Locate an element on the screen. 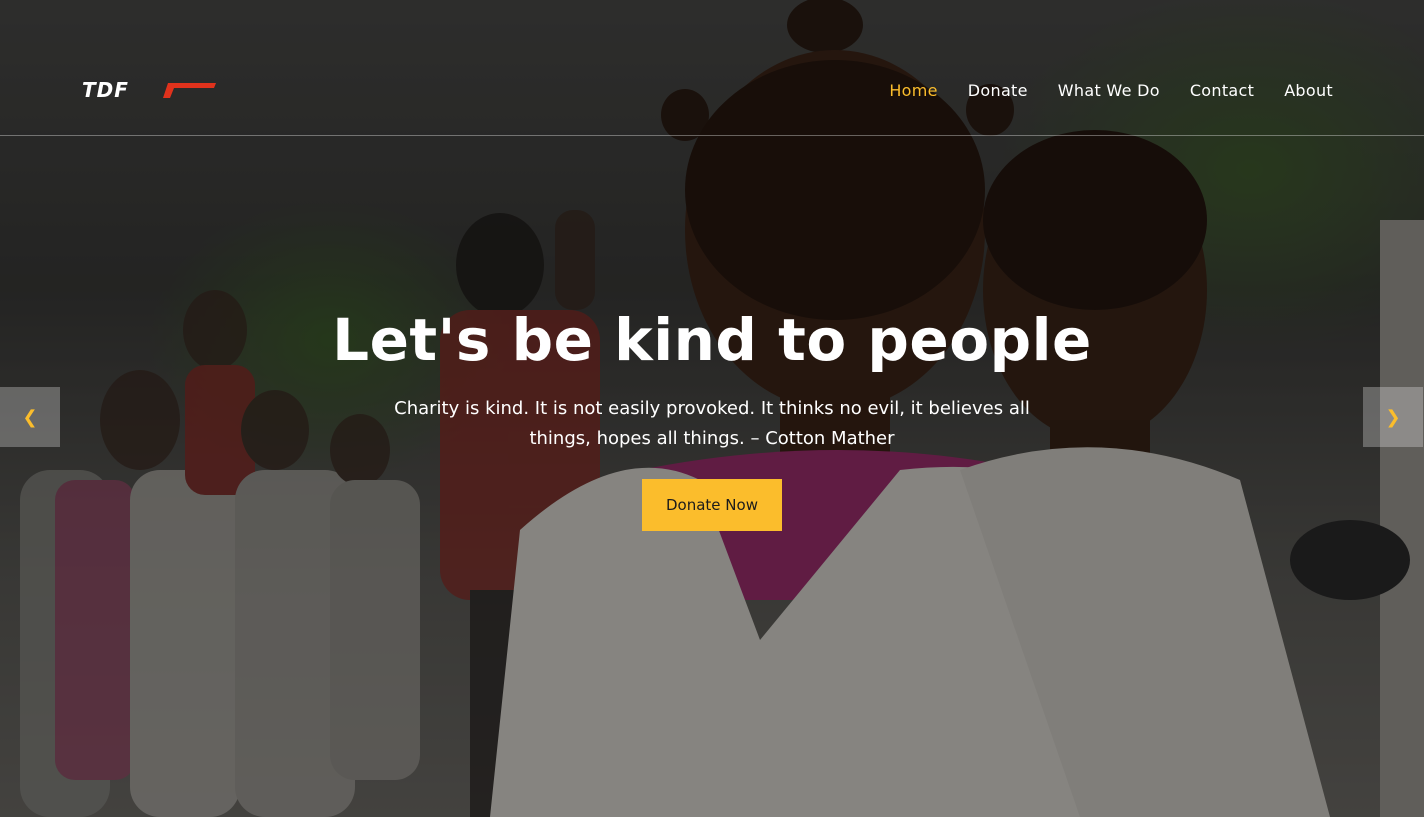 The height and width of the screenshot is (817, 1424). logo-text: TDF is located at coordinates (105, 90).